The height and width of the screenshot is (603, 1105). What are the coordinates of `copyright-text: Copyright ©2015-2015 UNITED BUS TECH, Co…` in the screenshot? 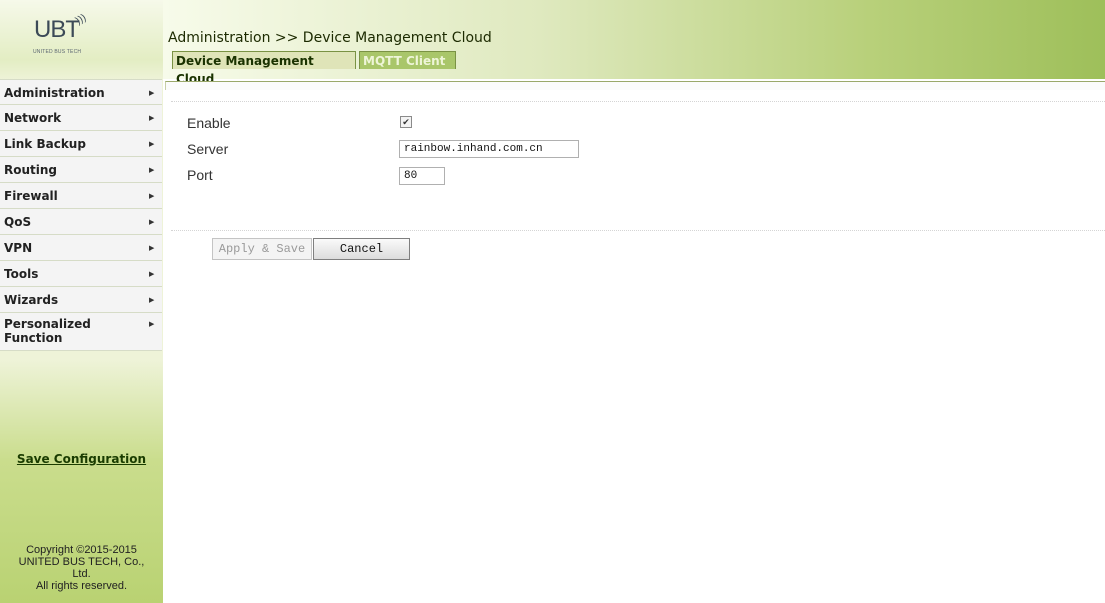 It's located at (81, 568).